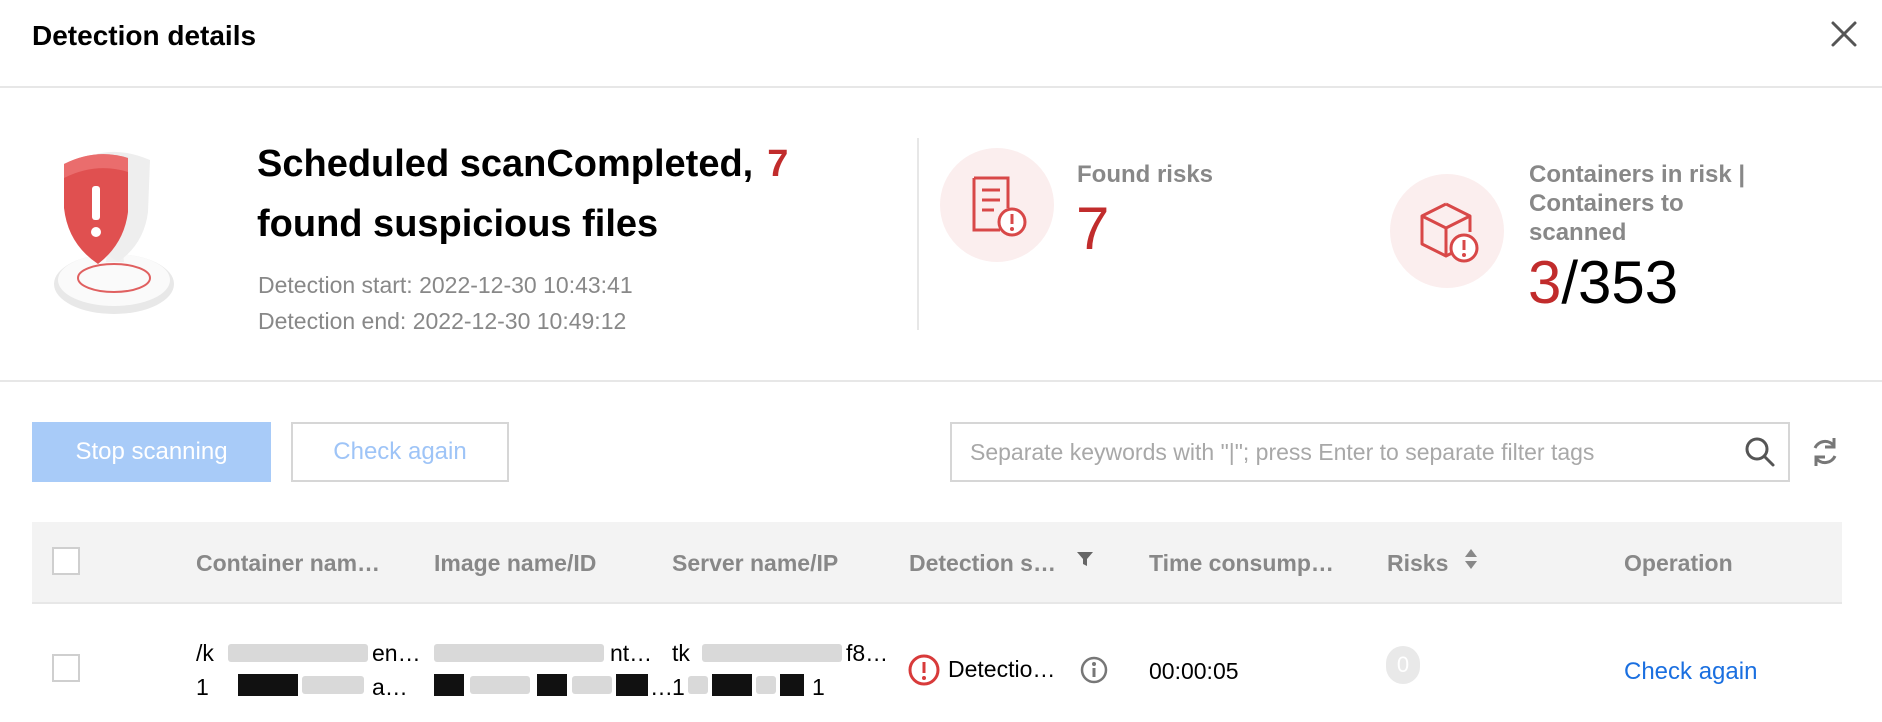 The image size is (1882, 722). I want to click on select-all-checkbox, so click(66, 561).